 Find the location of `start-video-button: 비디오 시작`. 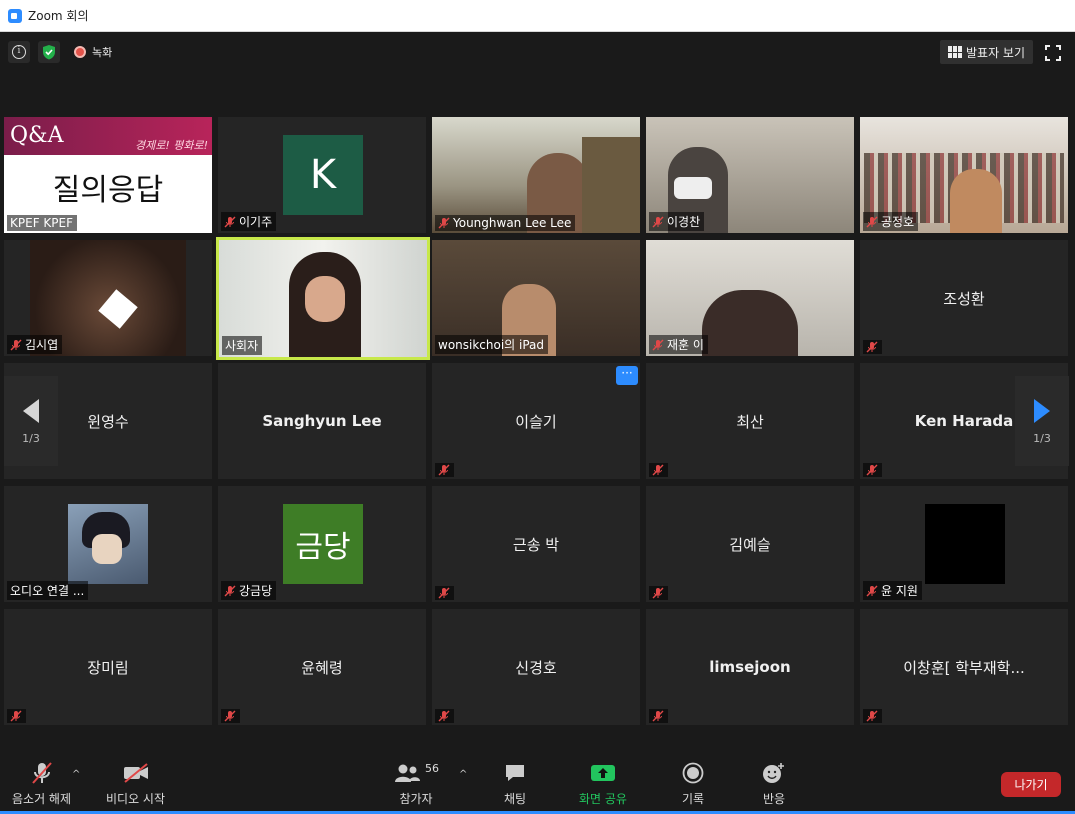

start-video-button: 비디오 시작 is located at coordinates (135, 784).